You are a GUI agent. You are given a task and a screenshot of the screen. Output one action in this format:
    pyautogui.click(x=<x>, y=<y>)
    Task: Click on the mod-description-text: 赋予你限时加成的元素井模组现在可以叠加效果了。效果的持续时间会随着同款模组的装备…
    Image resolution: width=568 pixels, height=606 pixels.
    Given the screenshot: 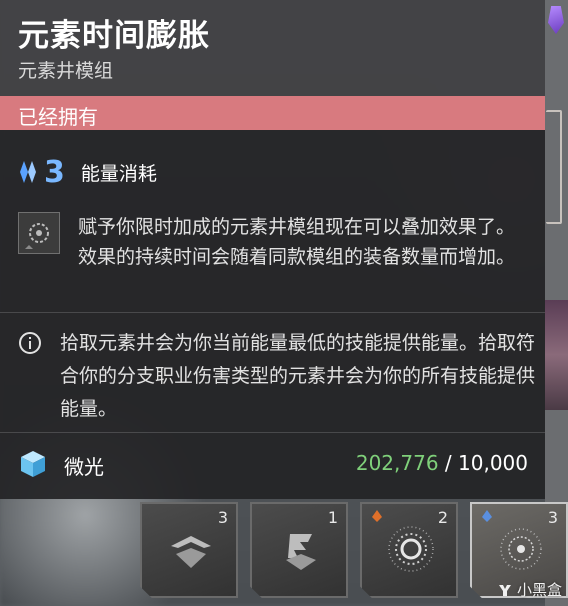 What is the action you would take?
    pyautogui.click(x=297, y=242)
    